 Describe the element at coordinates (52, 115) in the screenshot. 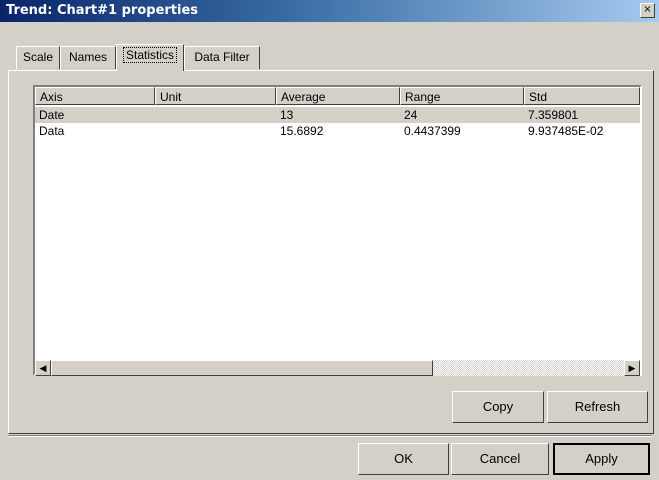

I see `cell-axis: Date` at that location.